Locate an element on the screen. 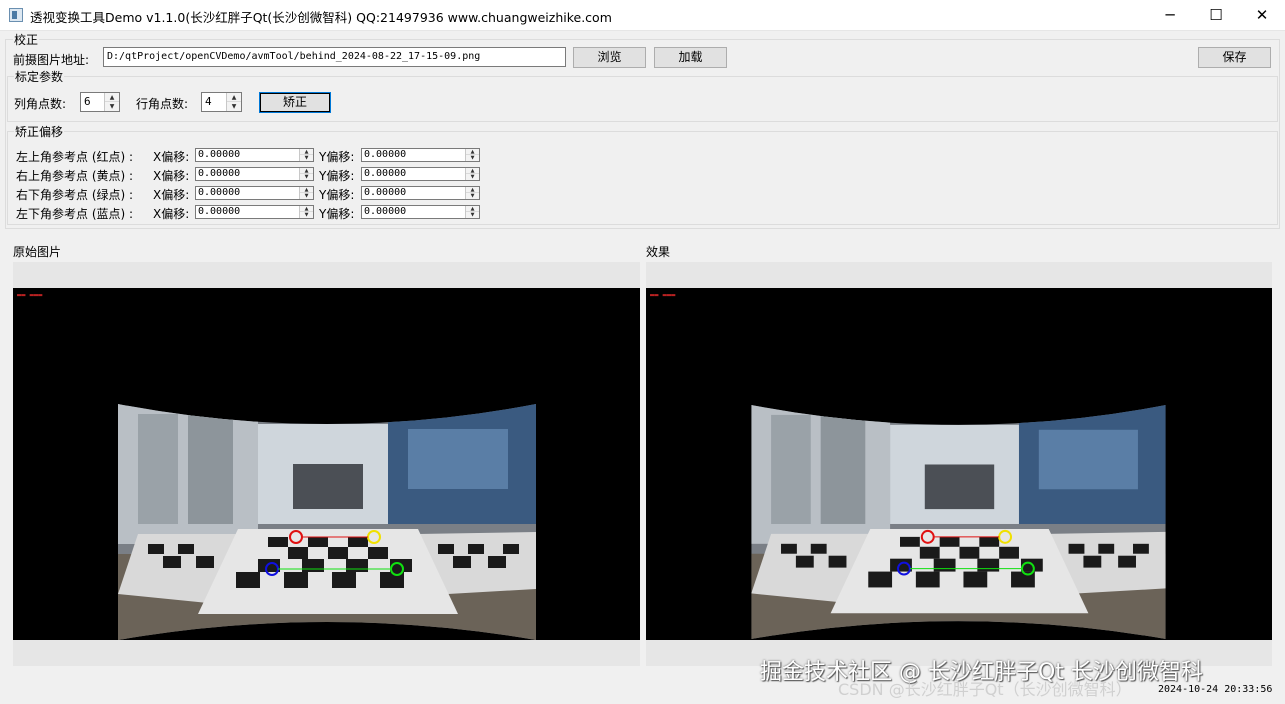 The width and height of the screenshot is (1285, 704). original-camera-image is located at coordinates (327, 522).